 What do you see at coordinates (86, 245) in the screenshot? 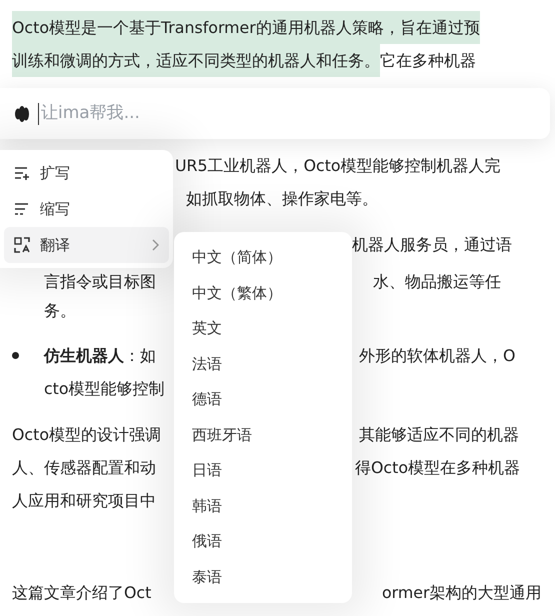
I see `menu-item: 翻译` at bounding box center [86, 245].